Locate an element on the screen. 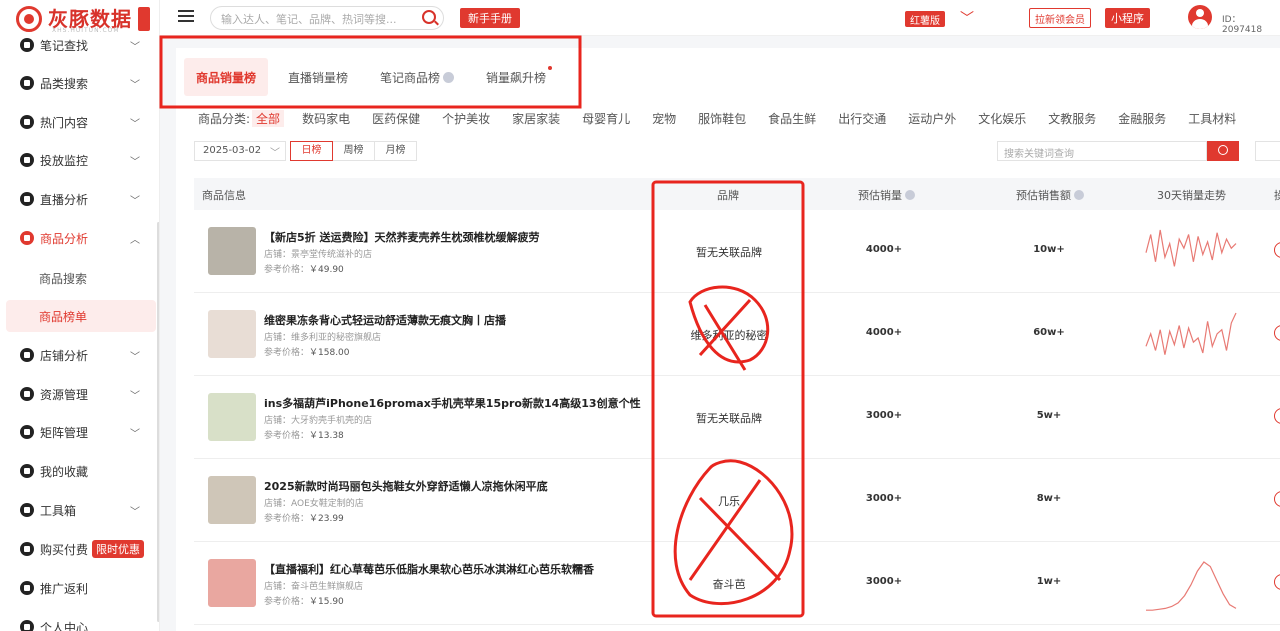 The height and width of the screenshot is (631, 1280). guide-button: 新手手册 is located at coordinates (490, 18).